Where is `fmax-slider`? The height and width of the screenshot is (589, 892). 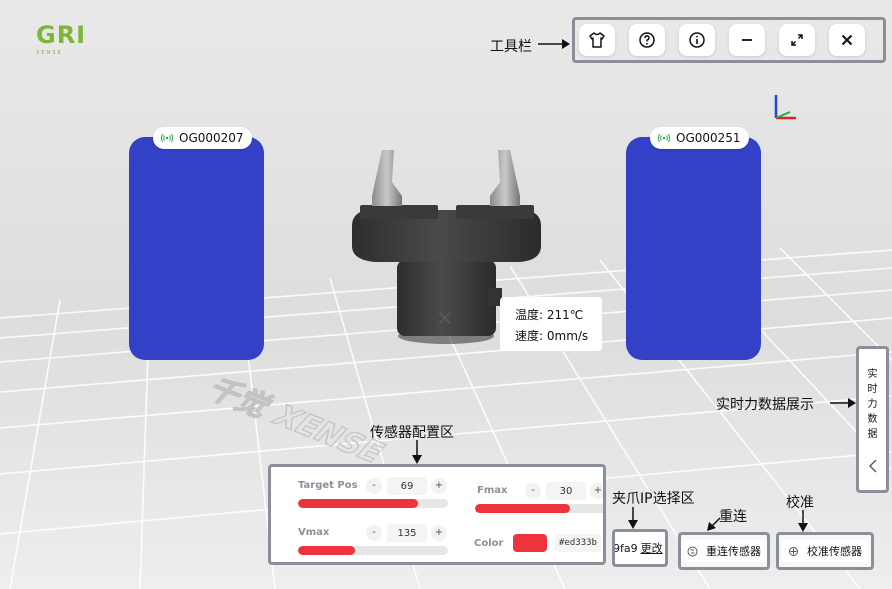
fmax-slider is located at coordinates (539, 508).